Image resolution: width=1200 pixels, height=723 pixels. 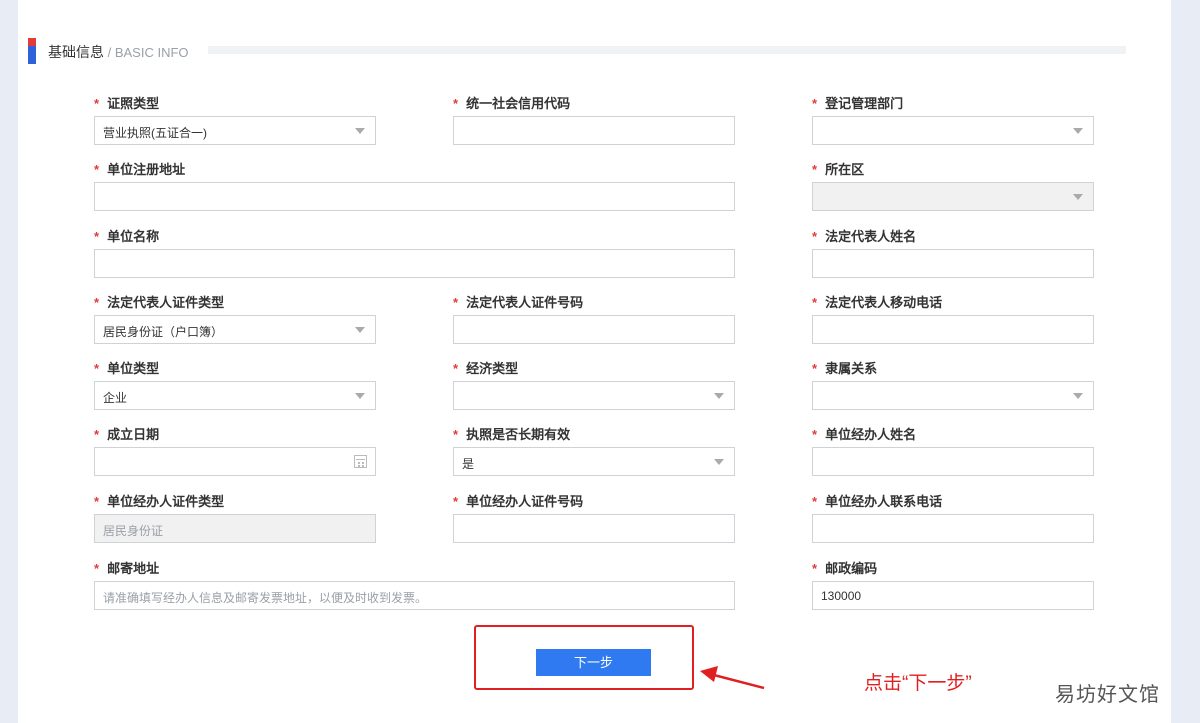 I want to click on license-long-term-select: 是, so click(x=594, y=461).